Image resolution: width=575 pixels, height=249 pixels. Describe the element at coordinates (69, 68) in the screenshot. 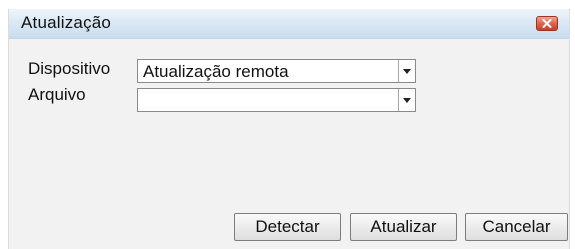

I see `dispositivo-label: Dispositivo` at that location.